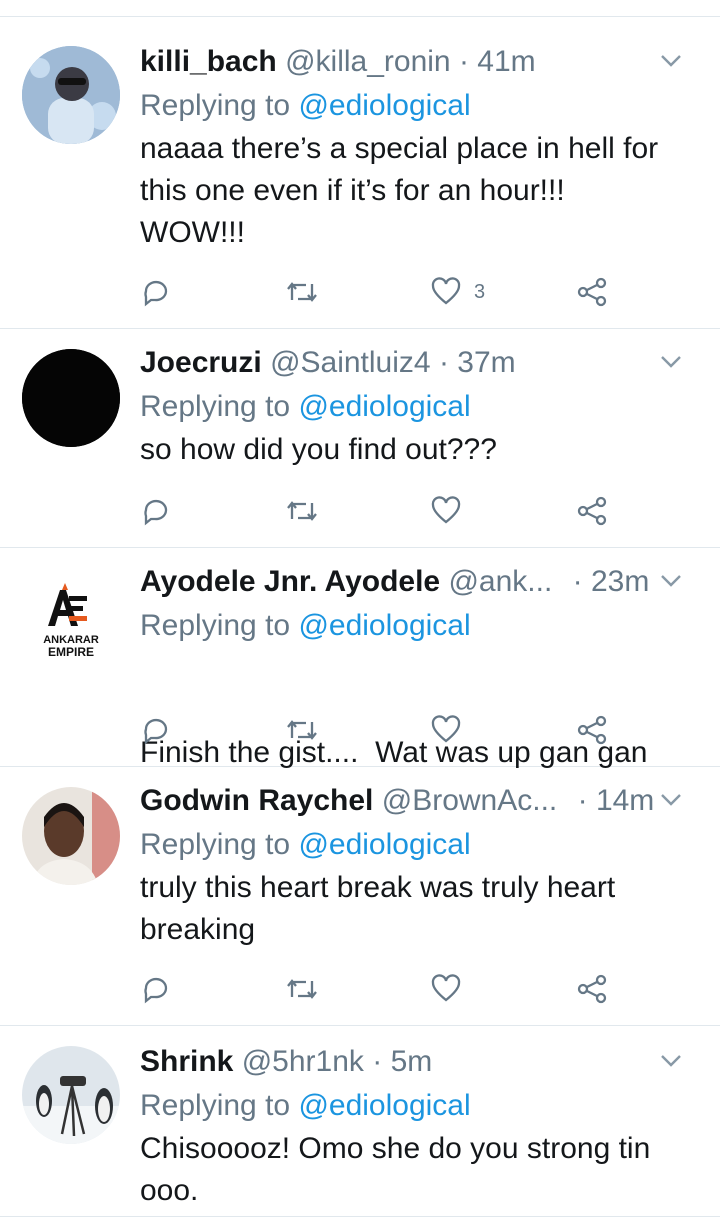 Image resolution: width=720 pixels, height=1218 pixels. What do you see at coordinates (256, 800) in the screenshot?
I see `display-name: Godwin Raychel` at bounding box center [256, 800].